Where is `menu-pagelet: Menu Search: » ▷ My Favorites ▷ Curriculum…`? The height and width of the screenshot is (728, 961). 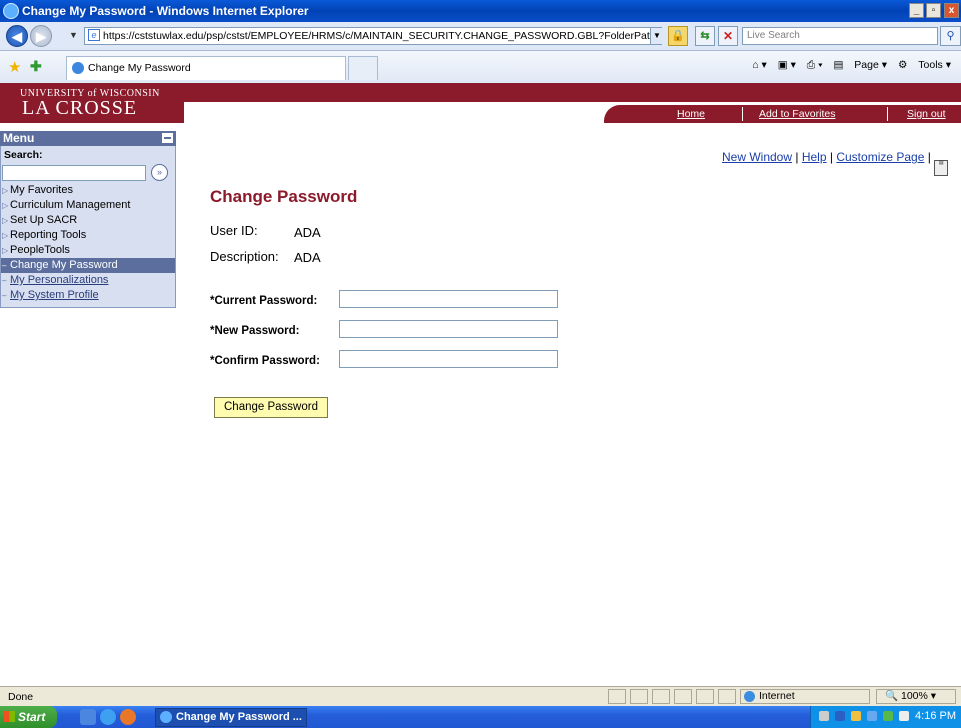
menu-pagelet: Menu Search: » ▷ My Favorites ▷ Curriculum… is located at coordinates (88, 219).